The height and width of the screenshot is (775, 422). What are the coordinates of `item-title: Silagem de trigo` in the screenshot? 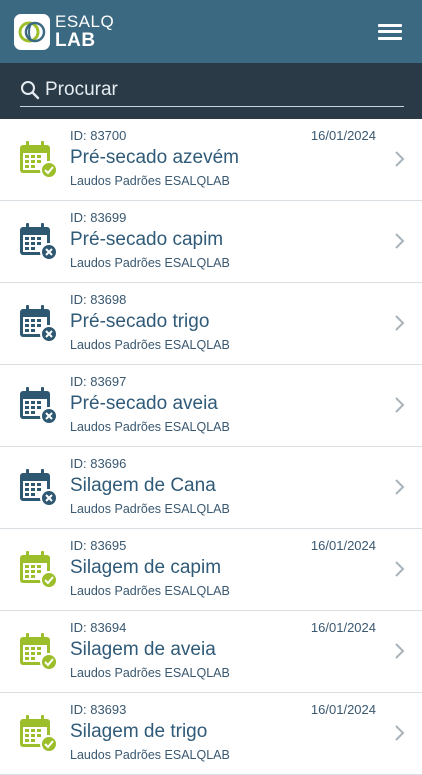 It's located at (139, 731).